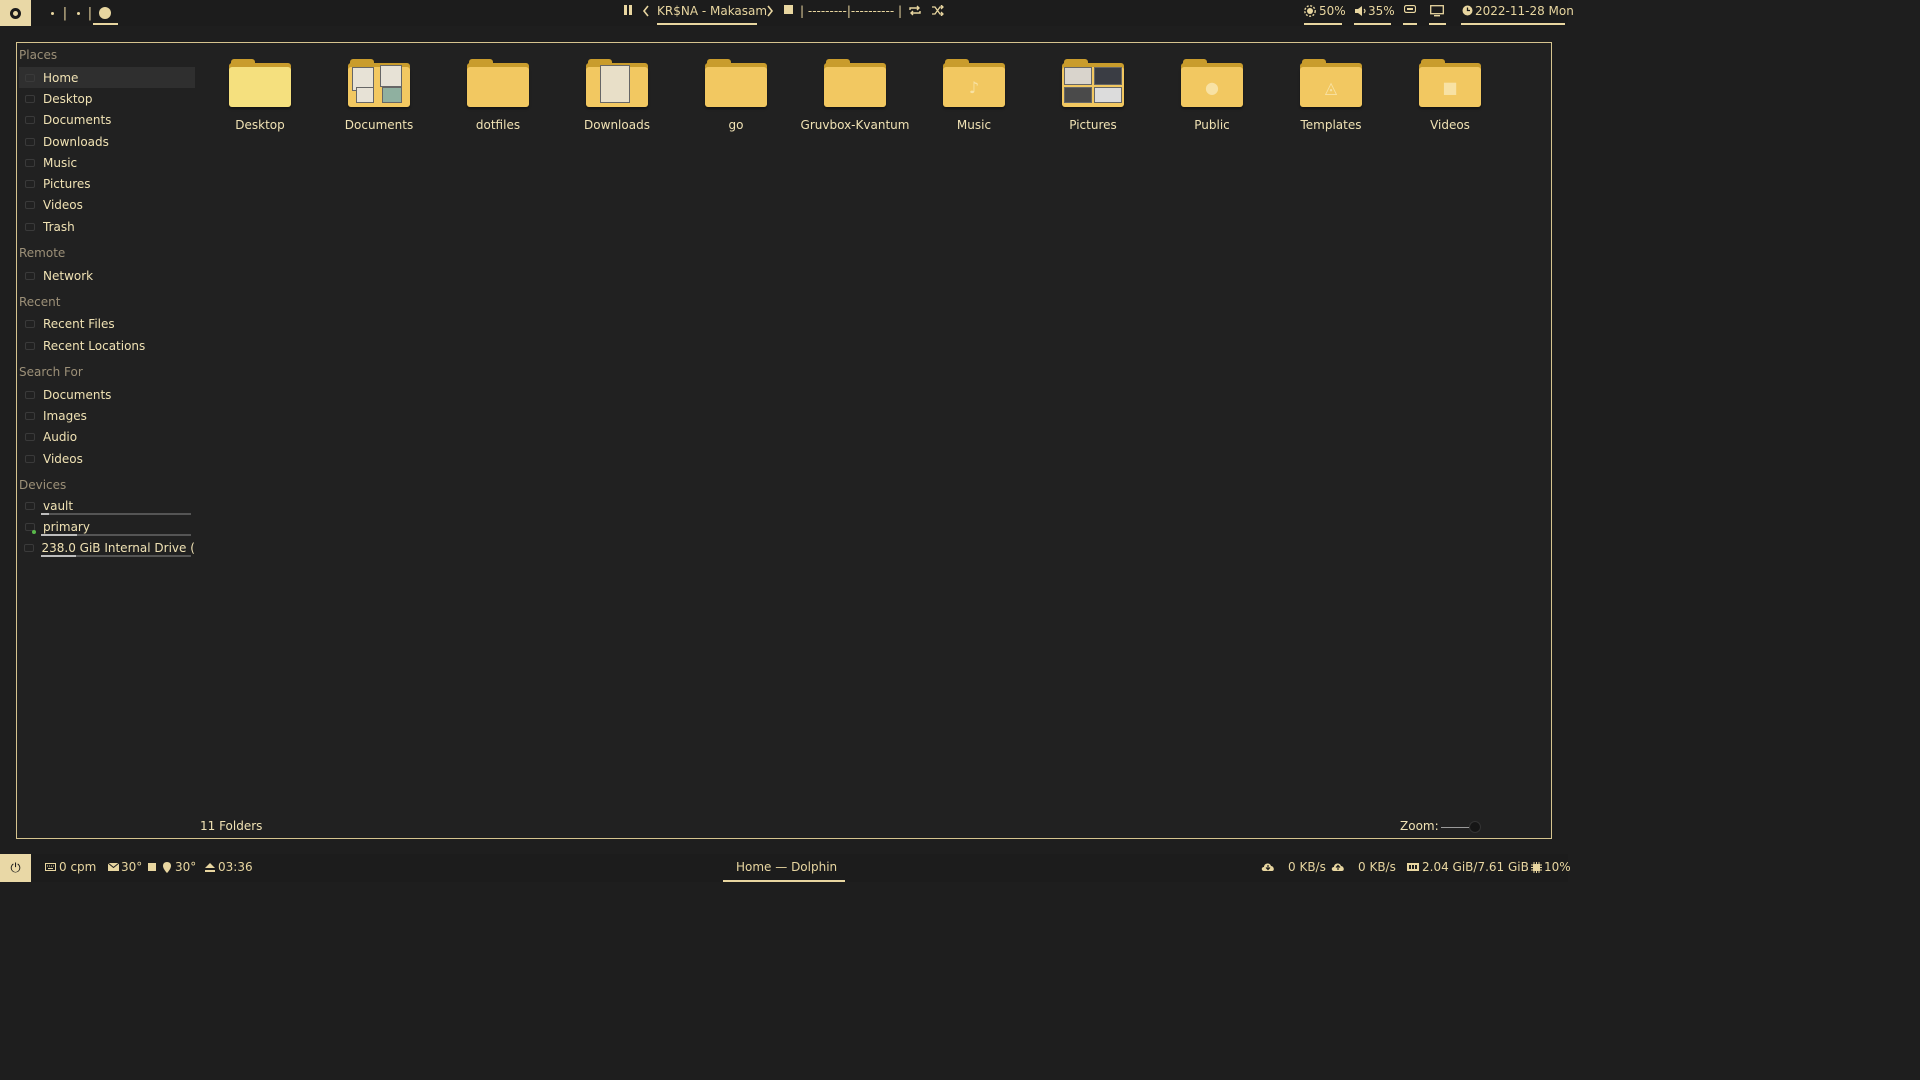 This screenshot has height=1080, width=1920. What do you see at coordinates (1513, 24) in the screenshot?
I see `clock-underline` at bounding box center [1513, 24].